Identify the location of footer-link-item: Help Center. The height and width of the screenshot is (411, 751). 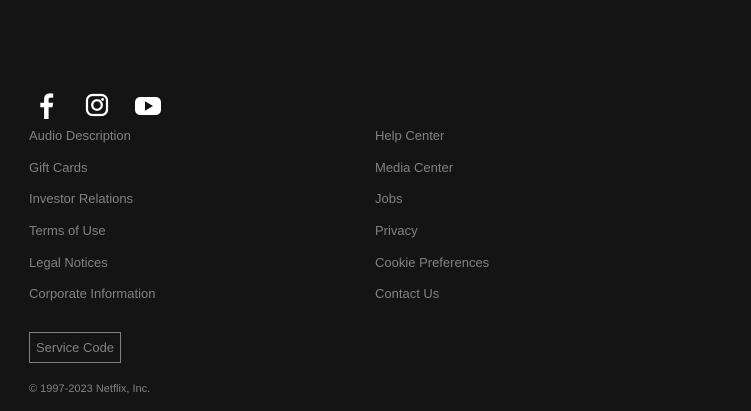
(432, 143).